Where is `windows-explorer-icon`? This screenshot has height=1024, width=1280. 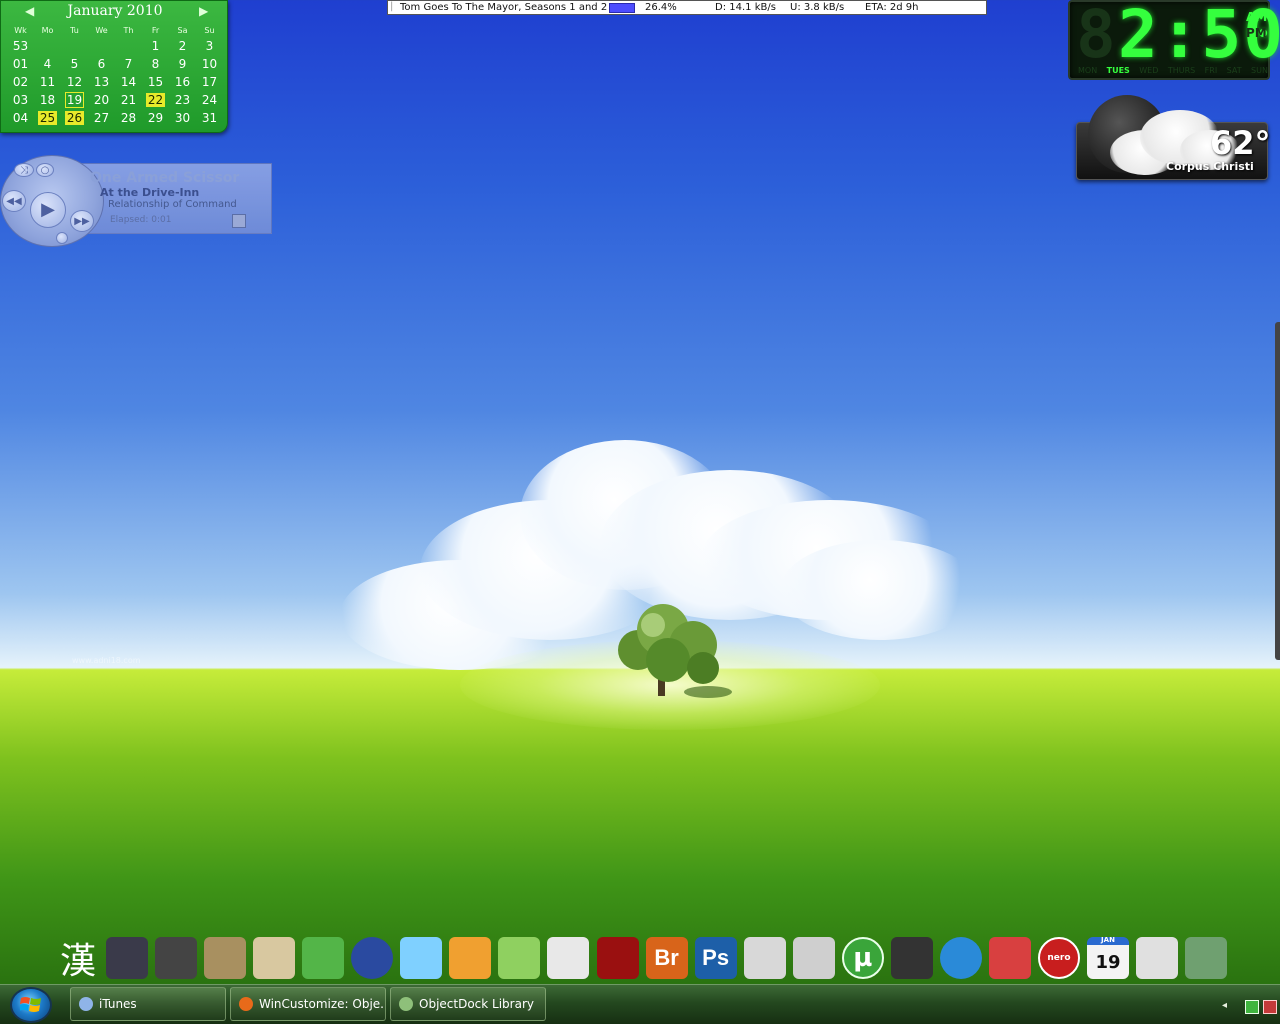 windows-explorer-icon is located at coordinates (568, 958).